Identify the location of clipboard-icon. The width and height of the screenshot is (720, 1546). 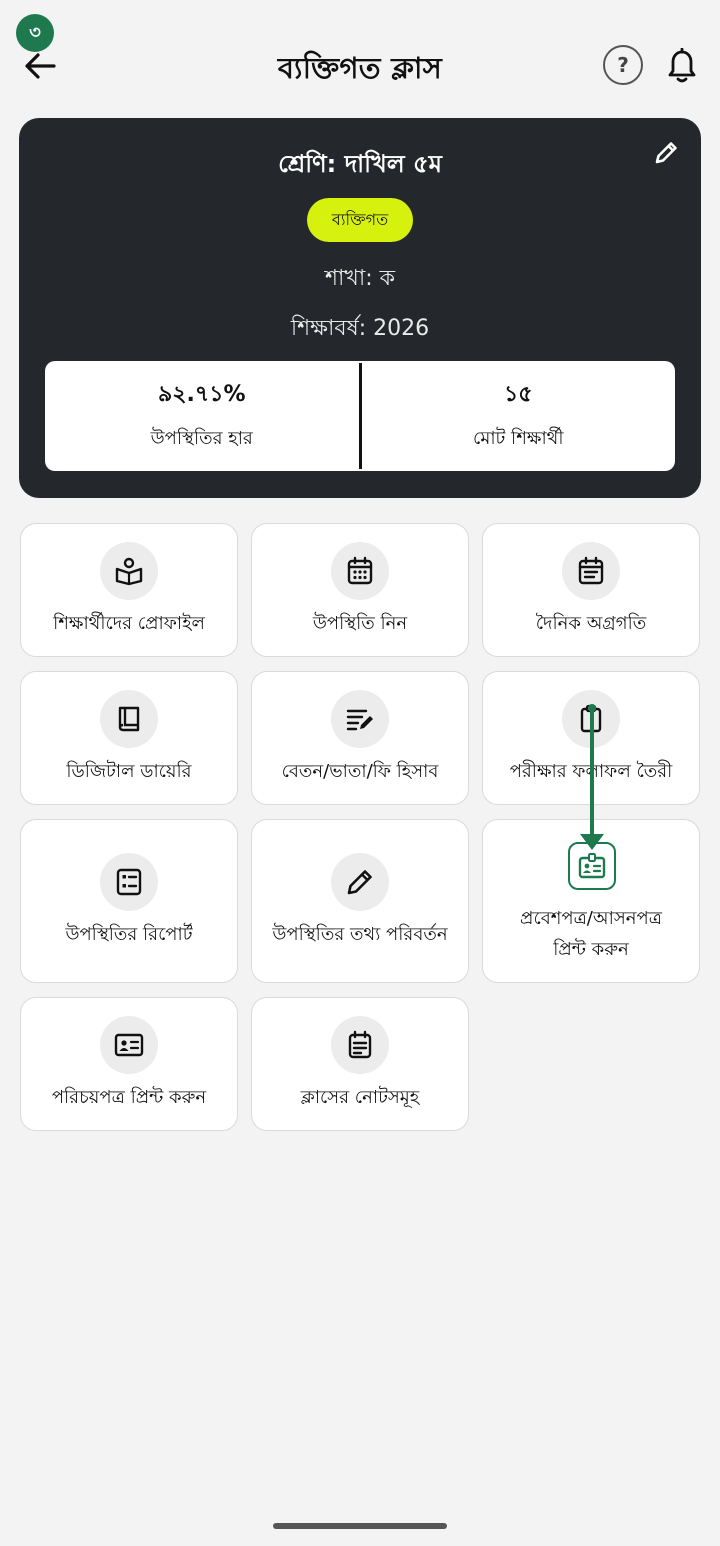
(591, 719).